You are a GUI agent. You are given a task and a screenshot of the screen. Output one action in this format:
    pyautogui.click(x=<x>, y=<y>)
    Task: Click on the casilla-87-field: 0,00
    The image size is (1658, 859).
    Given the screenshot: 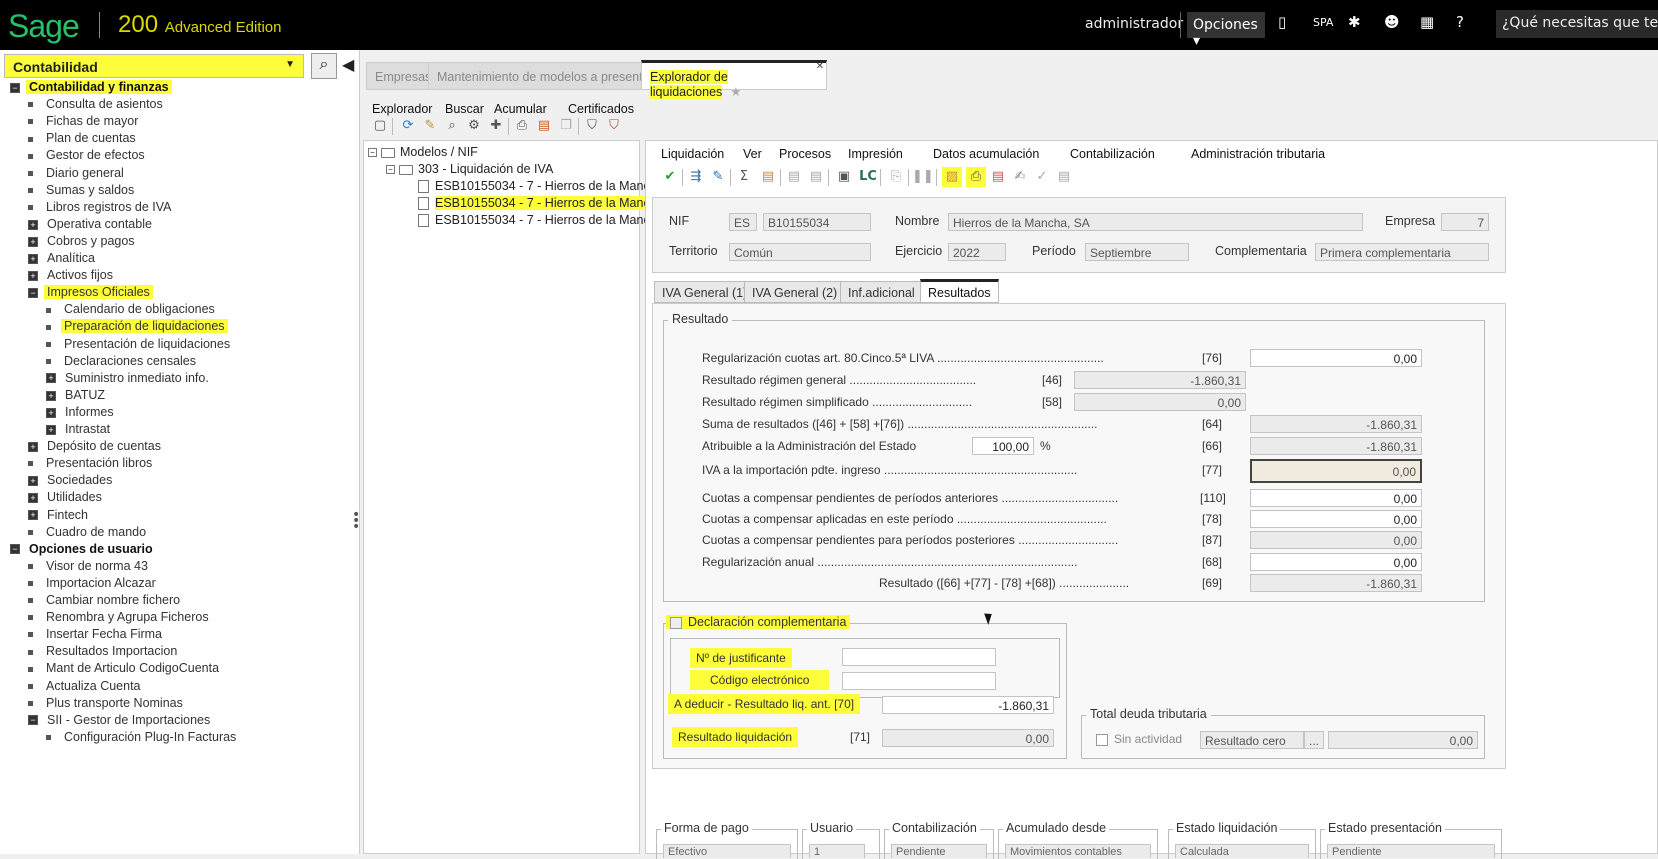 What is the action you would take?
    pyautogui.click(x=1336, y=540)
    